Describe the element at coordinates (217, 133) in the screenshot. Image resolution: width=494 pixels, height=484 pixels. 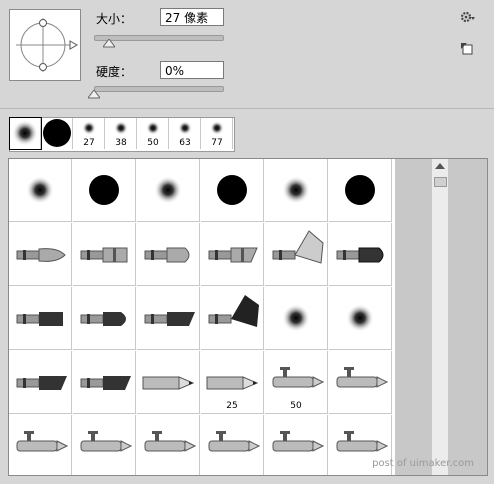
I see `brush-preset-6: 77` at that location.